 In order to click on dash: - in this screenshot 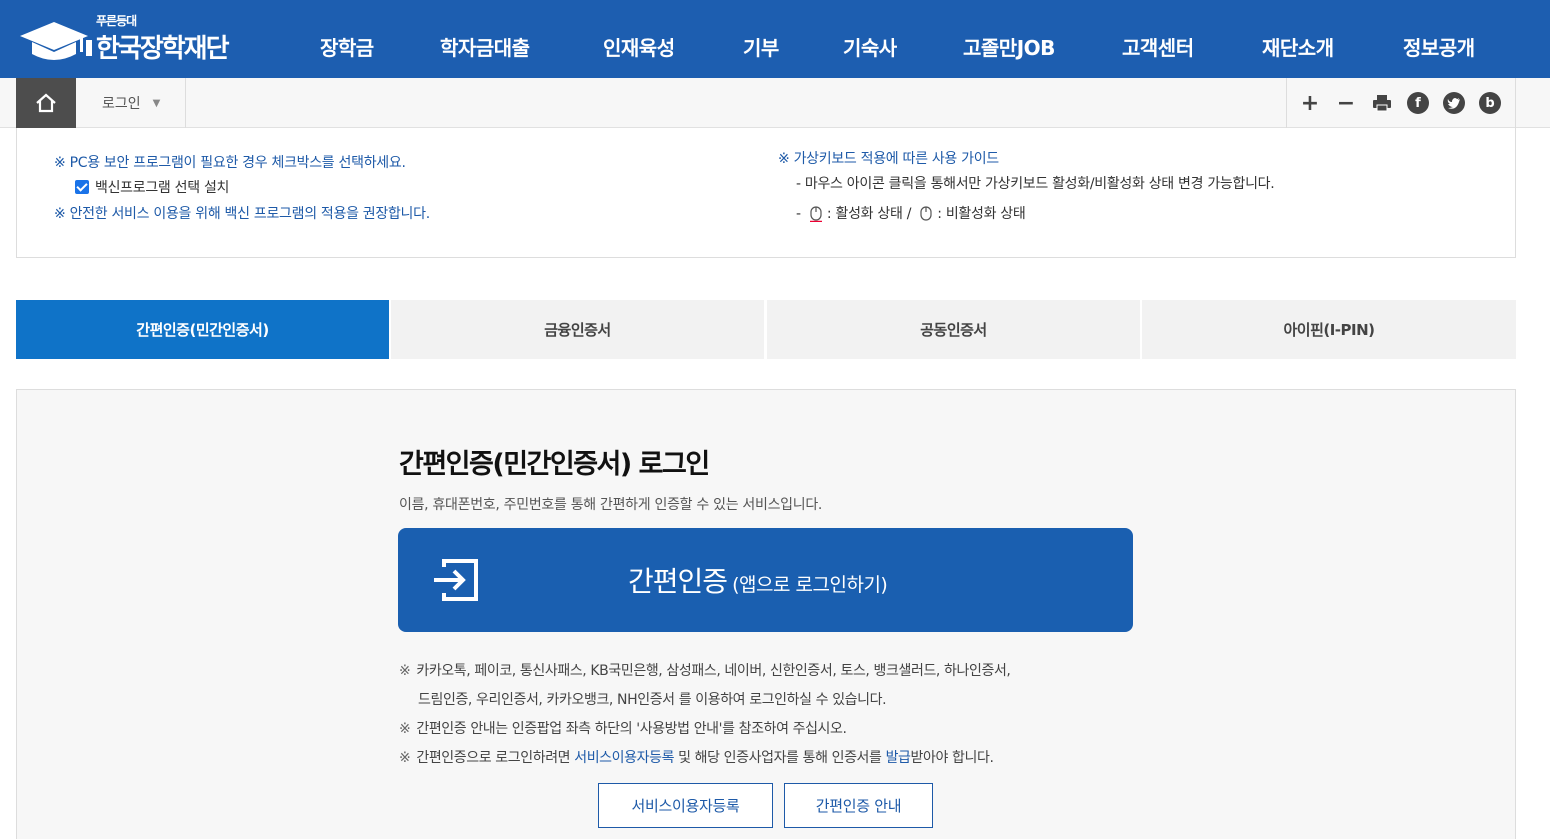, I will do `click(798, 214)`.